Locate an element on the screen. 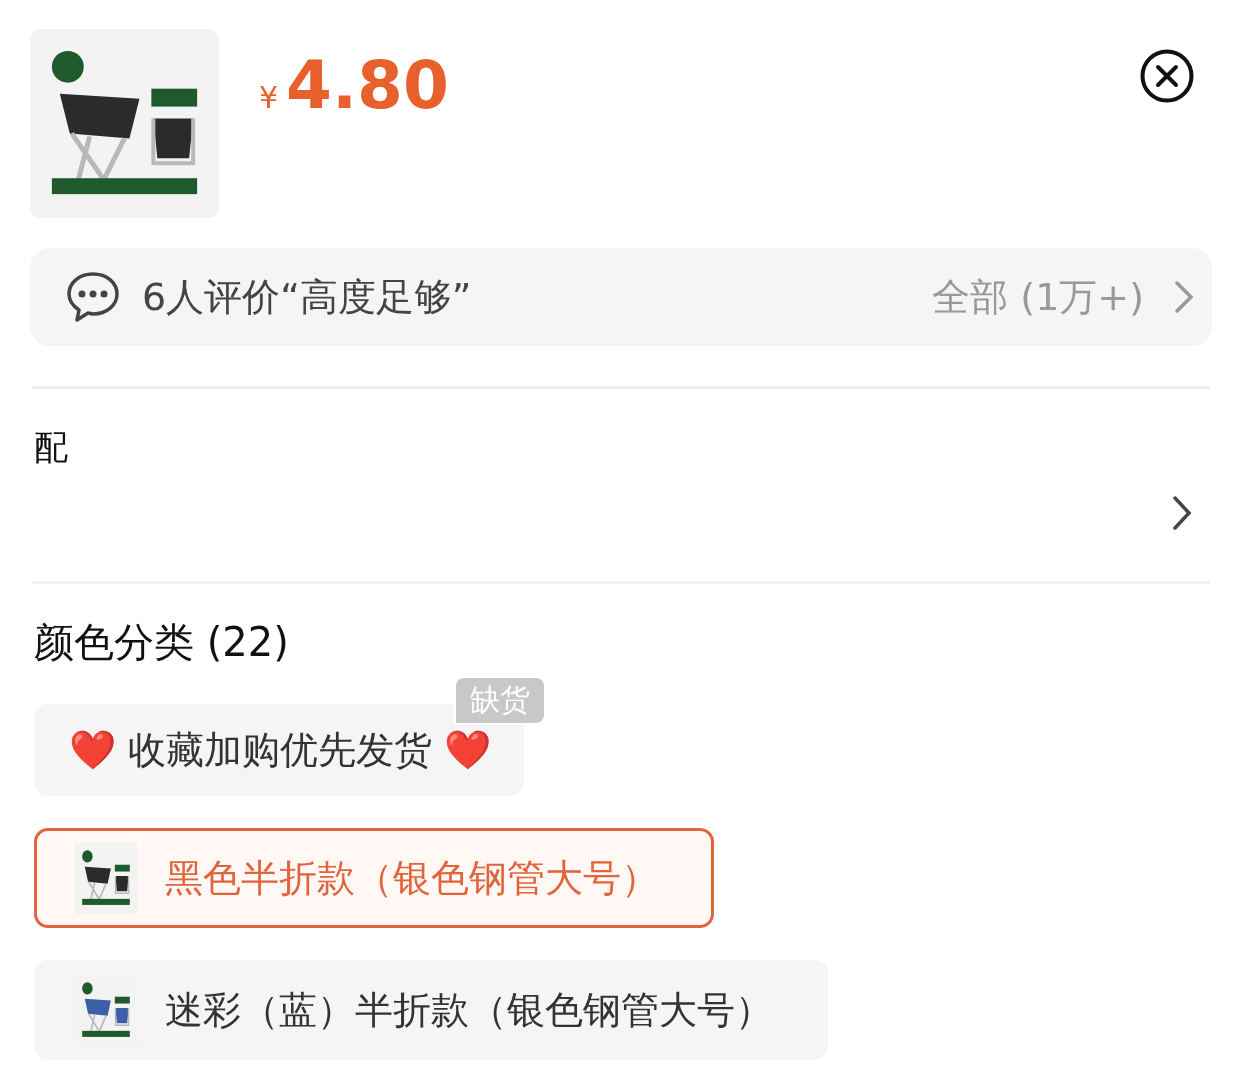  review-summary: 6人评价“高度足够” is located at coordinates (307, 297).